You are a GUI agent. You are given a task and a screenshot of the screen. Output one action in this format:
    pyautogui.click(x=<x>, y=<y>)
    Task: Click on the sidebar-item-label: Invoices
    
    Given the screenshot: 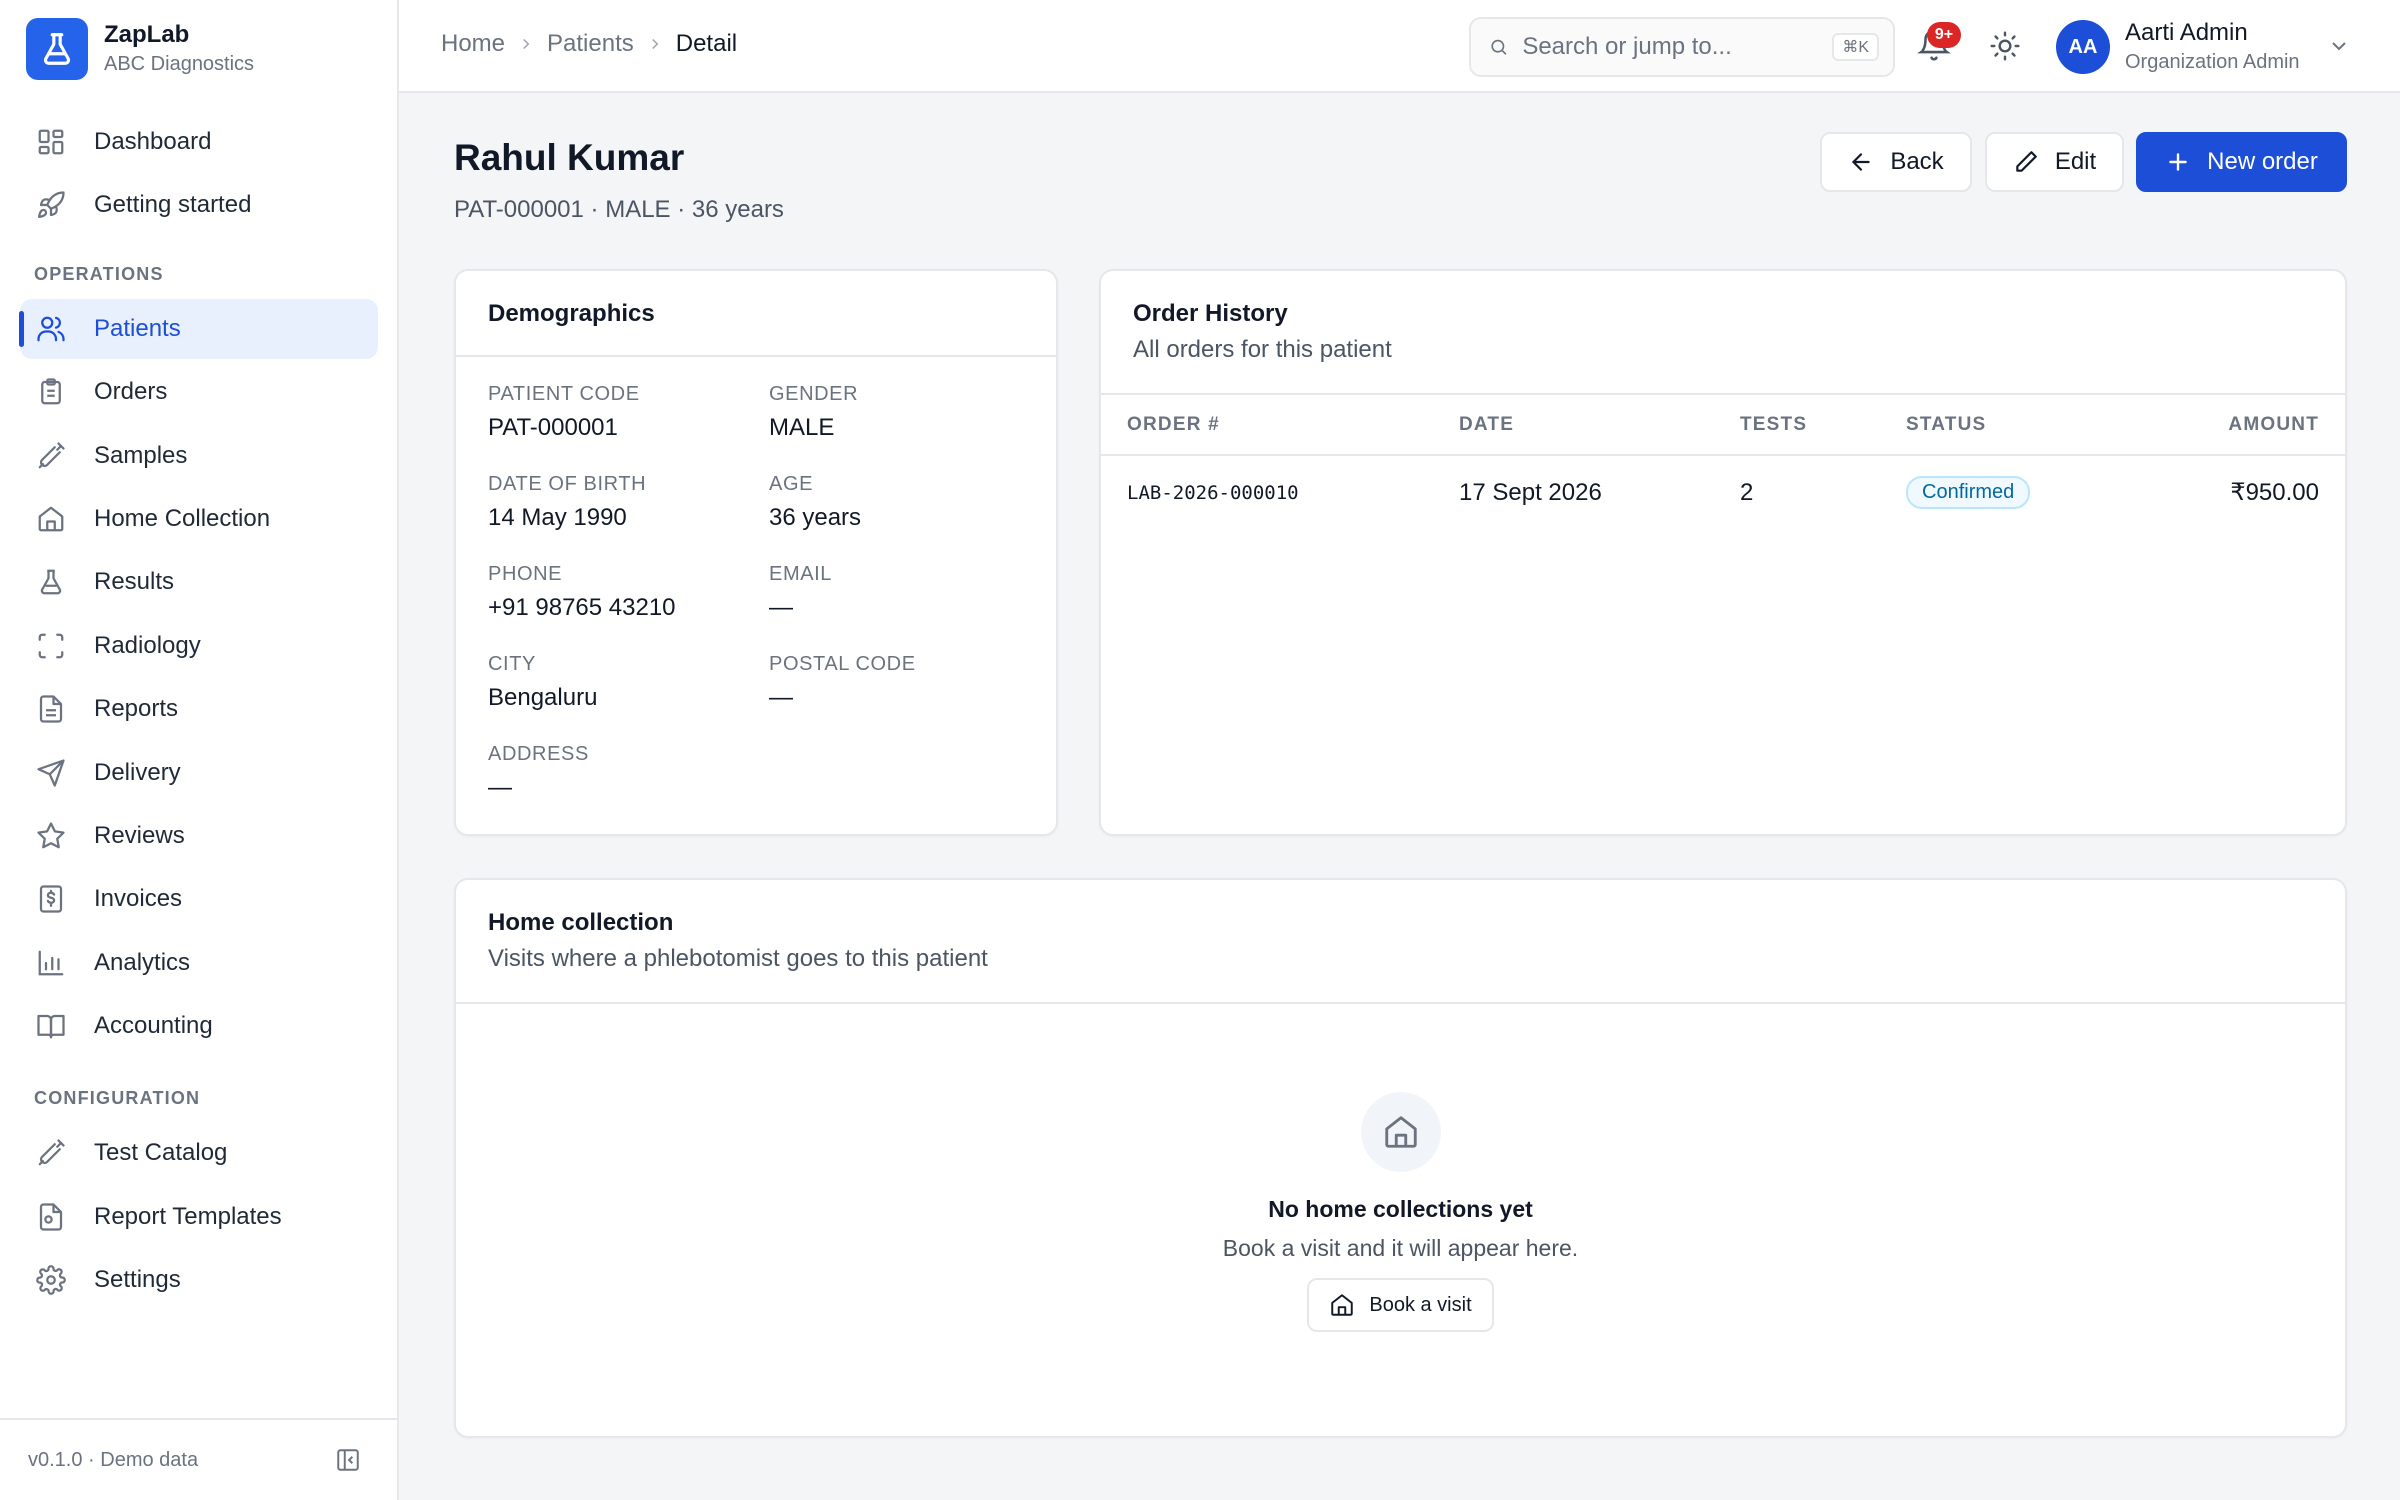 What is the action you would take?
    pyautogui.click(x=138, y=899)
    